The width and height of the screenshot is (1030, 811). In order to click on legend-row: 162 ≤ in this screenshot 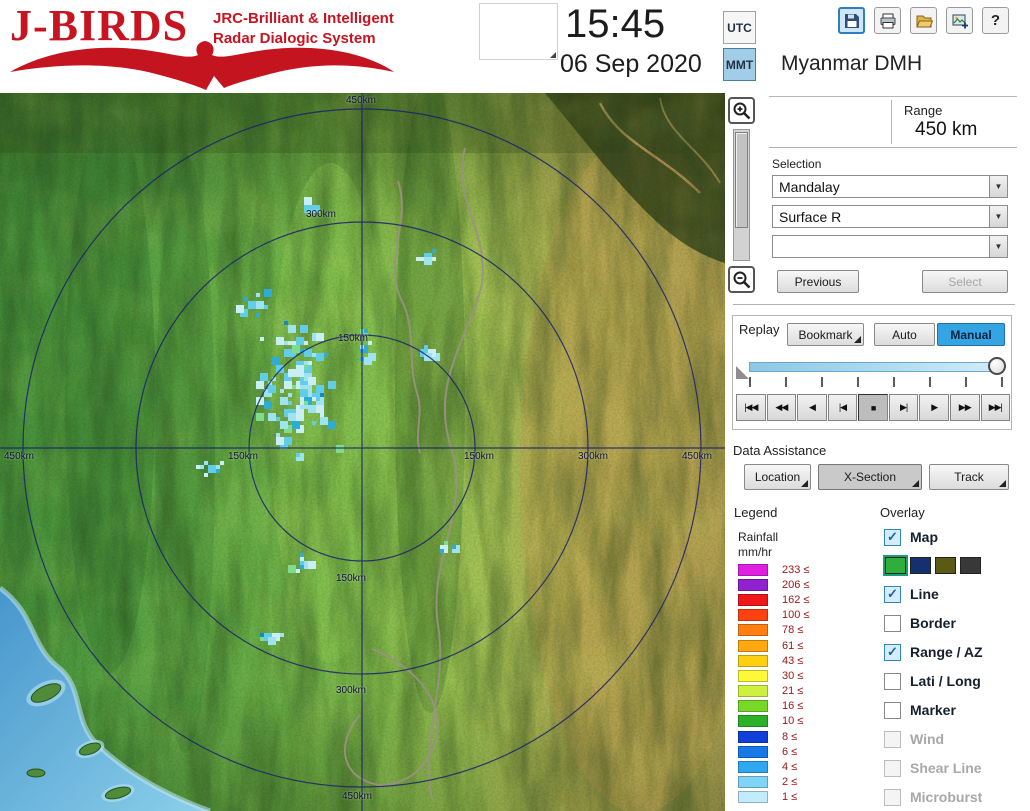, I will do `click(773, 599)`.